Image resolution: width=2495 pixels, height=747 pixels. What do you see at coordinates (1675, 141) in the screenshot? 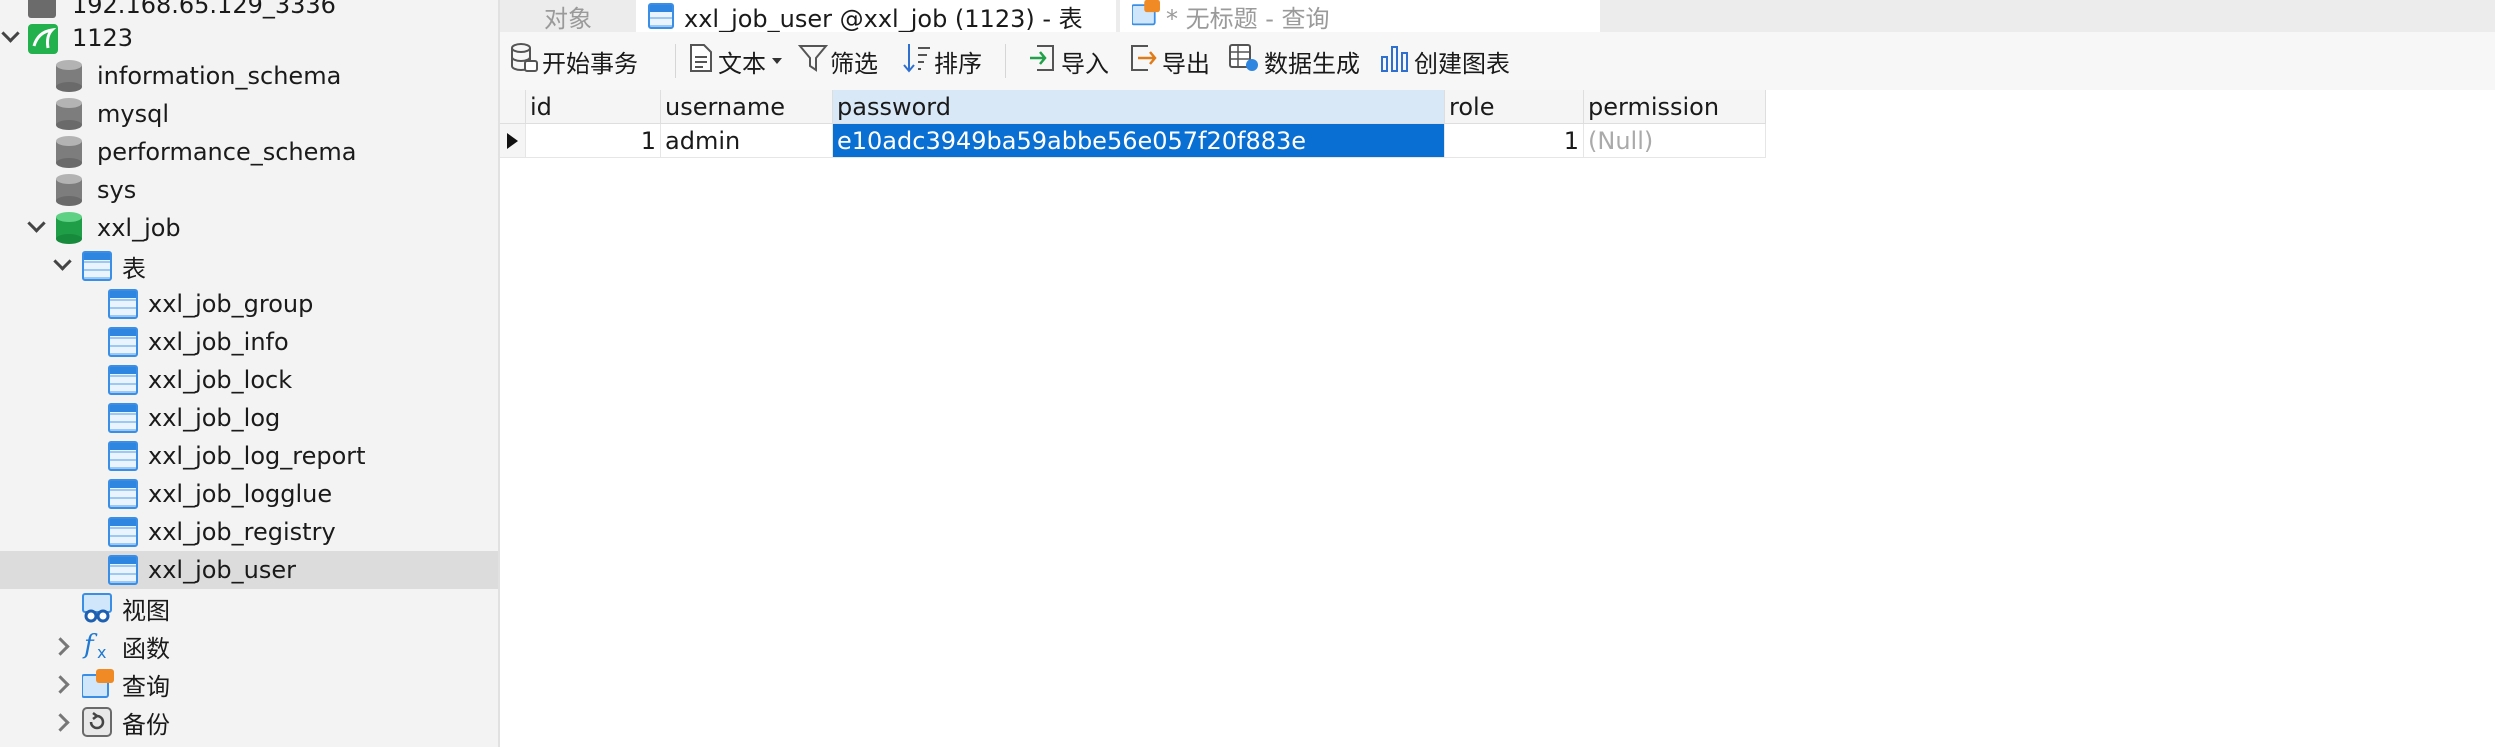
I see `cell-permission: (Null)` at bounding box center [1675, 141].